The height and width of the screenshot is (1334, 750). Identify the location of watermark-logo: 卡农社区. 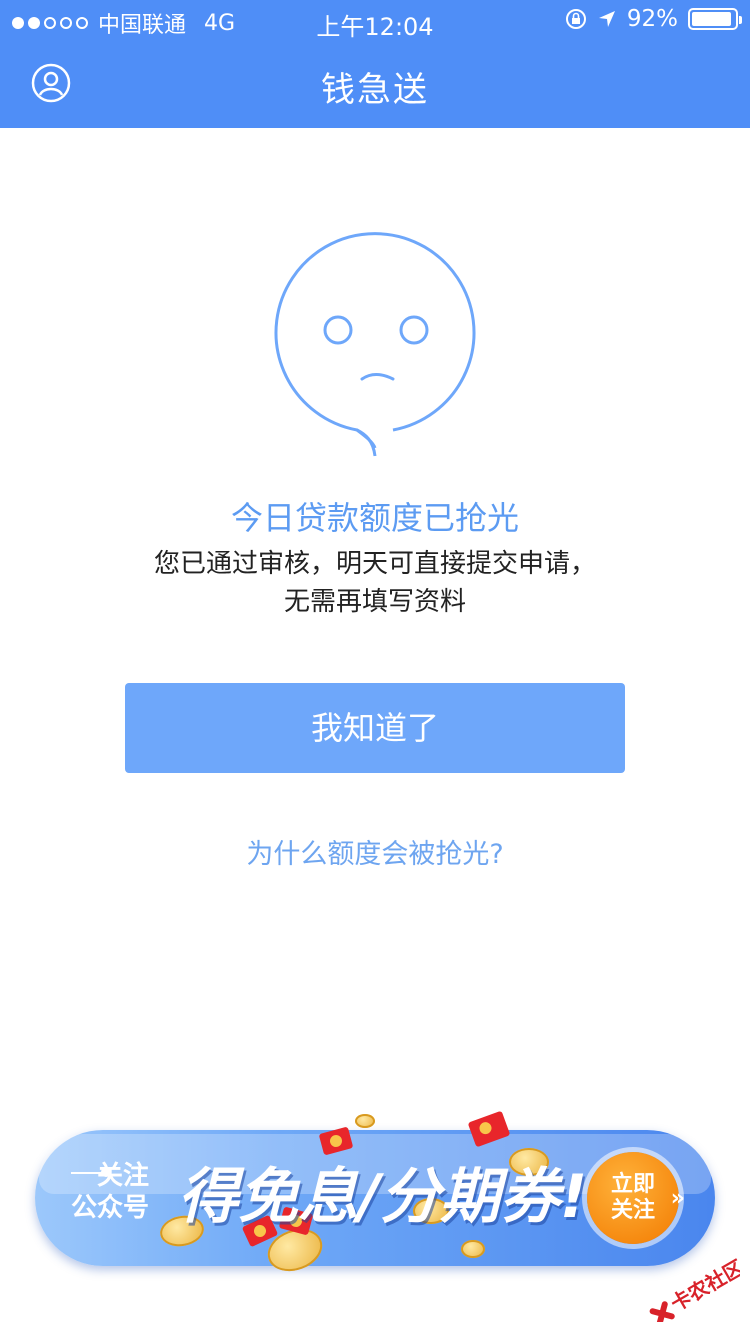
(694, 1288).